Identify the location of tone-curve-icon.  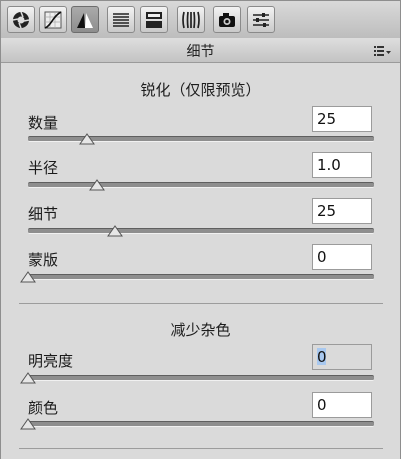
(53, 20).